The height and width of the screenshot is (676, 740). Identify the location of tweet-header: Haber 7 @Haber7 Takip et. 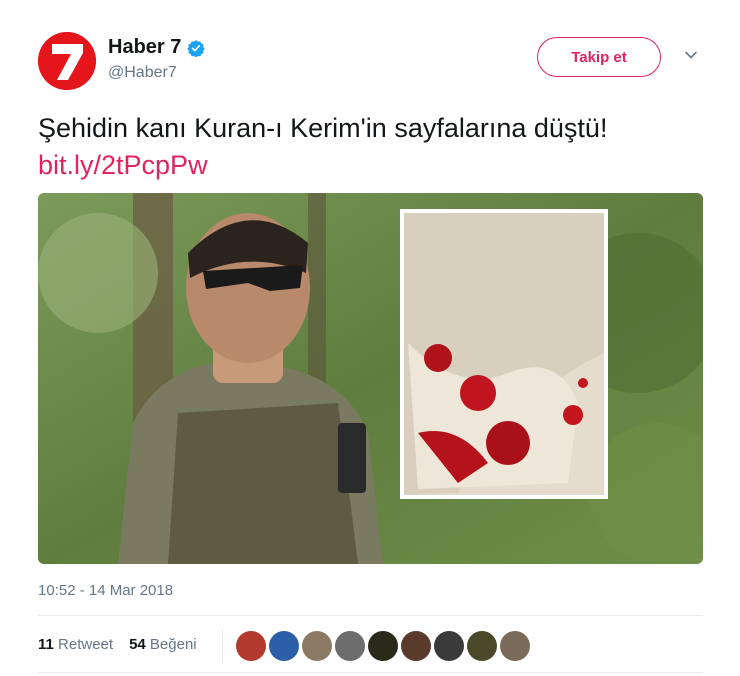
(378, 62).